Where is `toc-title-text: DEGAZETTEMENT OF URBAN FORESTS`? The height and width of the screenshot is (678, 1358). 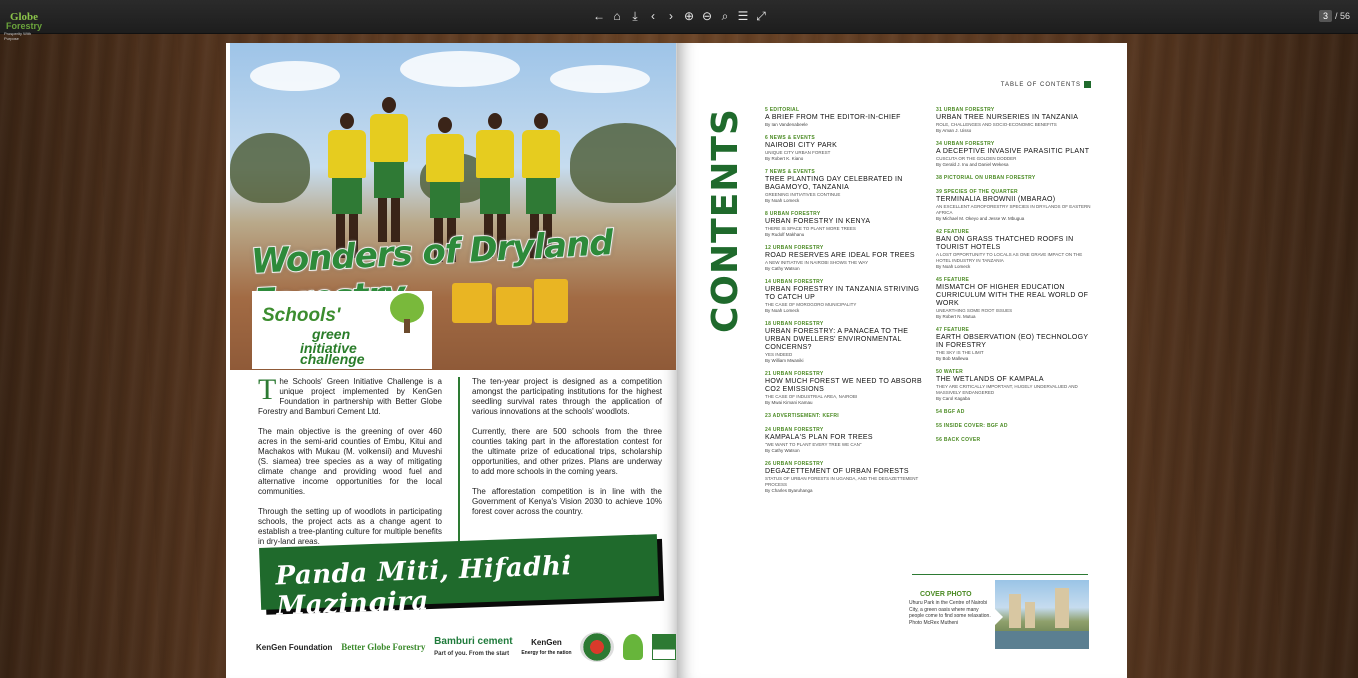
toc-title-text: DEGAZETTEMENT OF URBAN FORESTS is located at coordinates (837, 471).